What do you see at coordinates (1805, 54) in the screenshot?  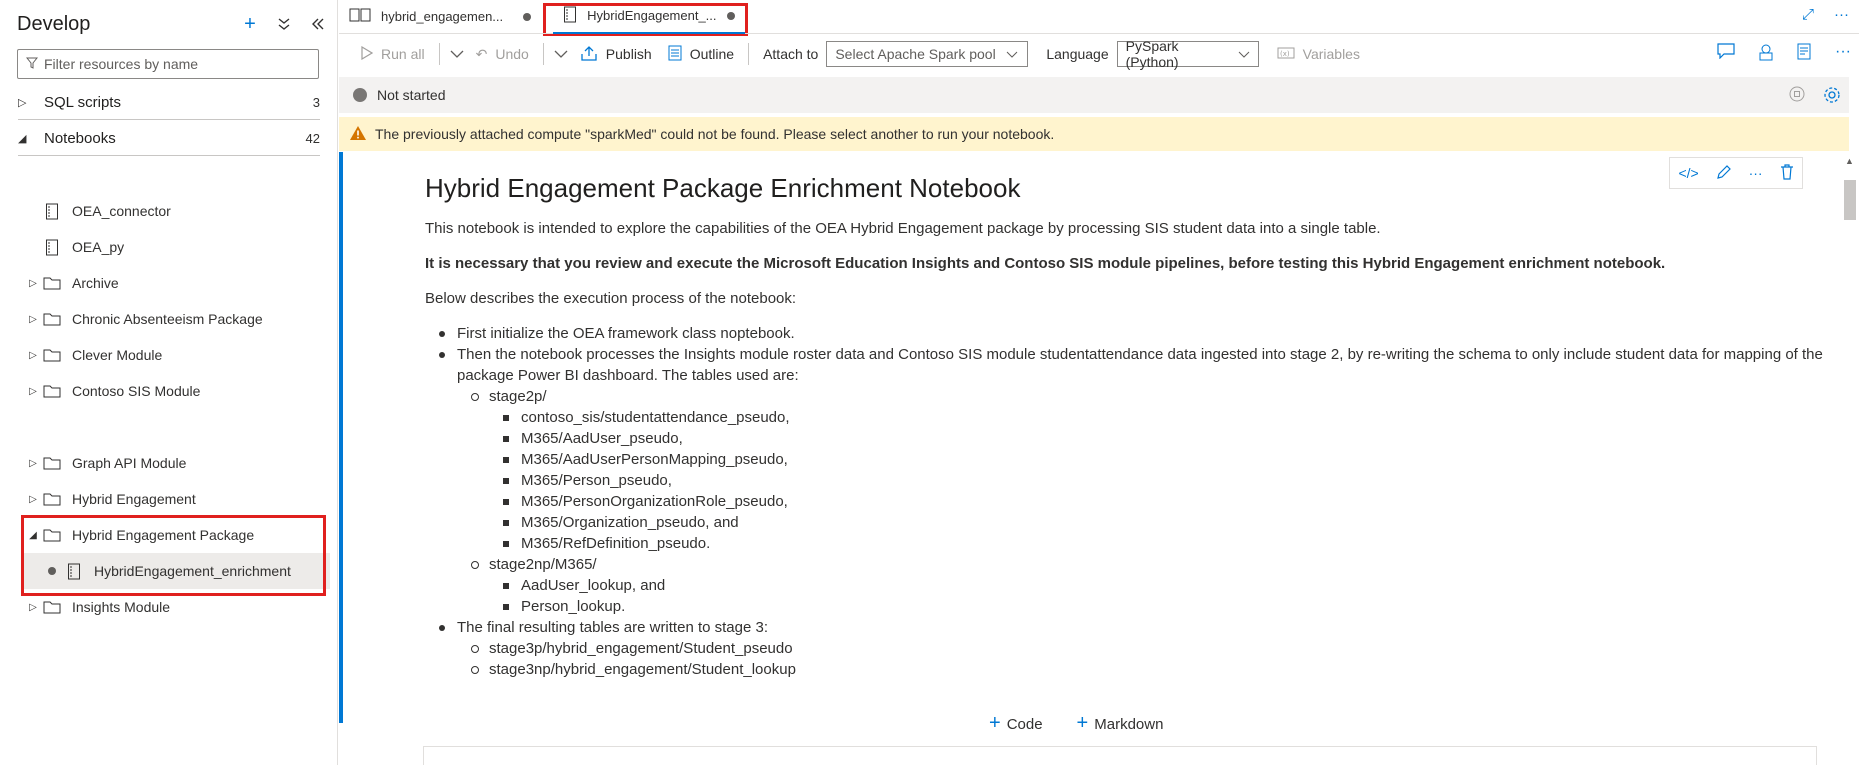 I see `properties-icon` at bounding box center [1805, 54].